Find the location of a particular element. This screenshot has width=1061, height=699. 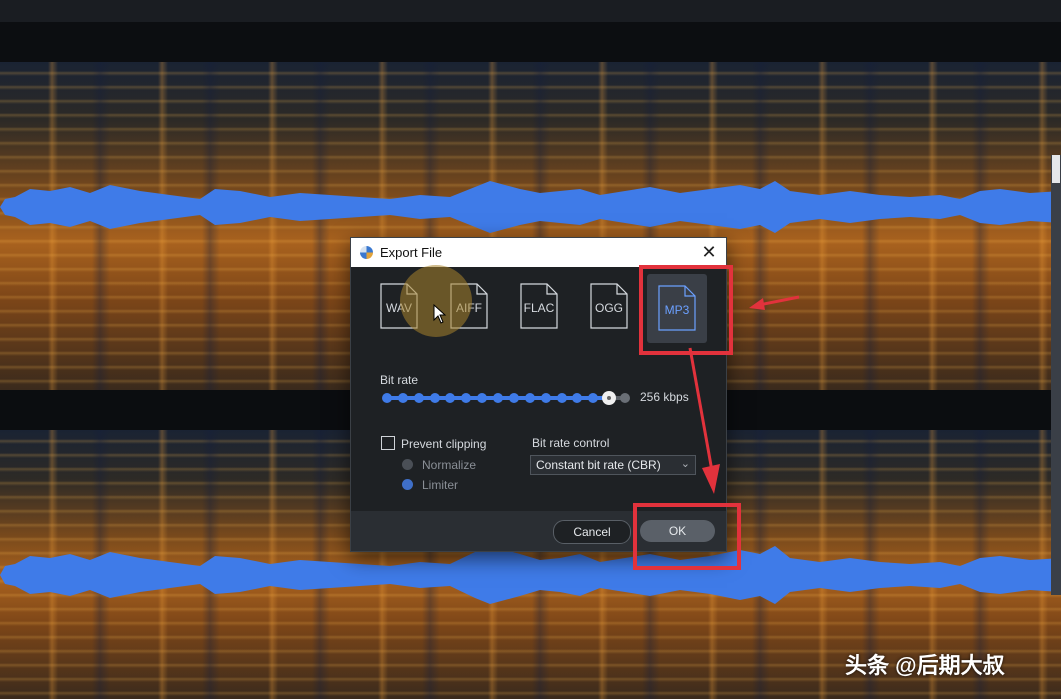

bitrate-control-label: Bit rate control is located at coordinates (571, 443).